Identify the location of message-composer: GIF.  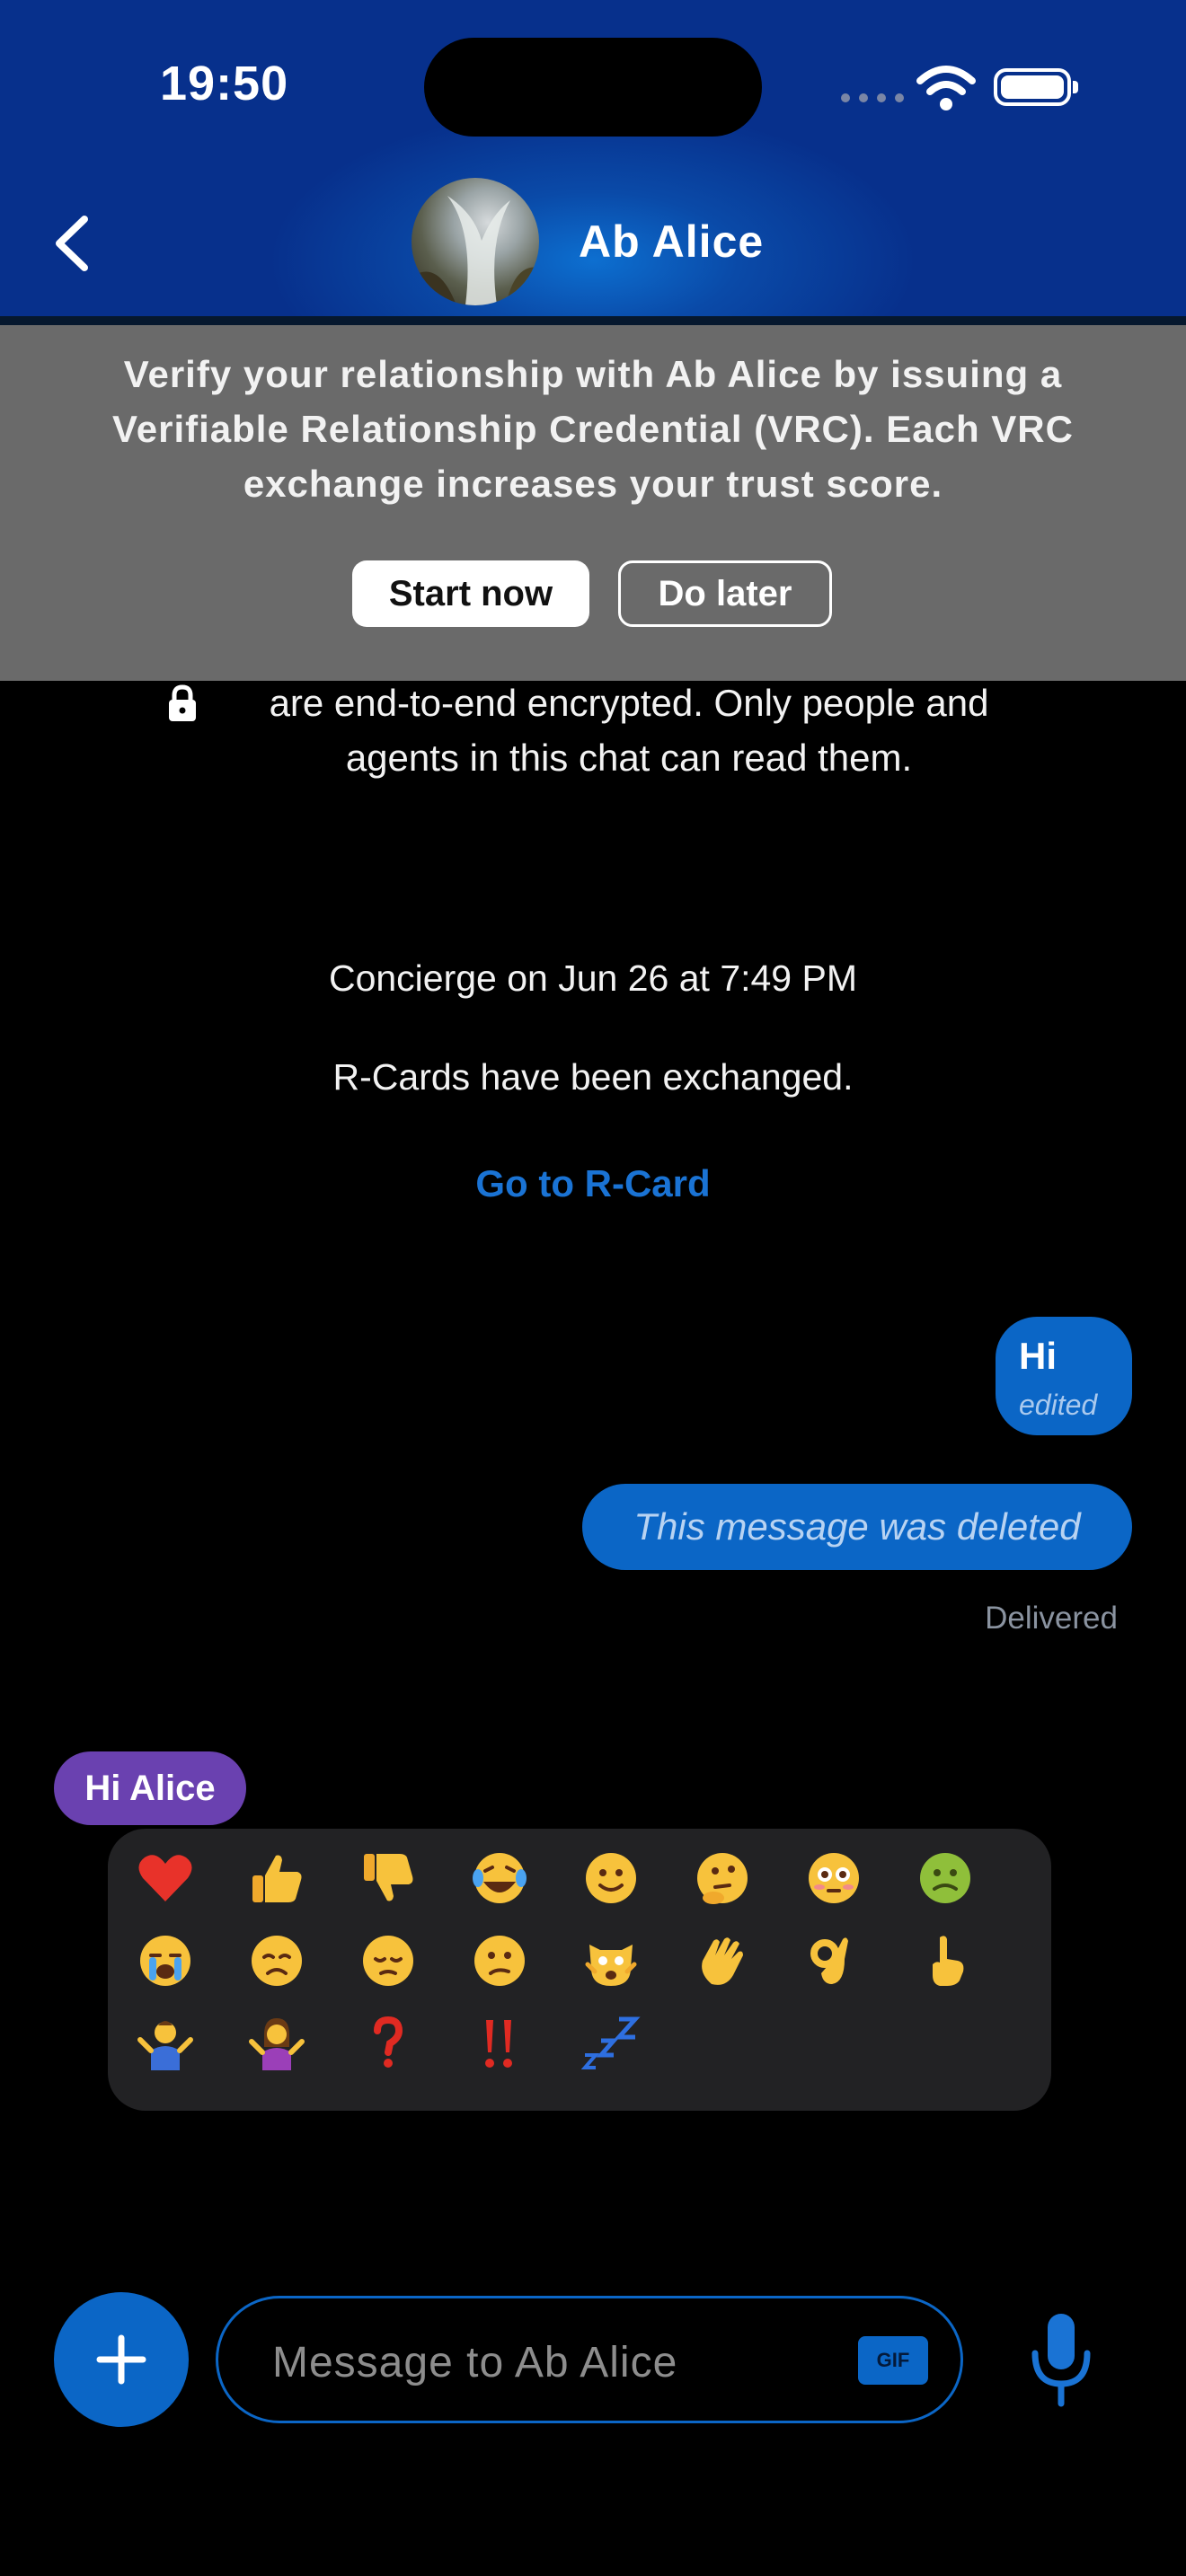
(589, 2359).